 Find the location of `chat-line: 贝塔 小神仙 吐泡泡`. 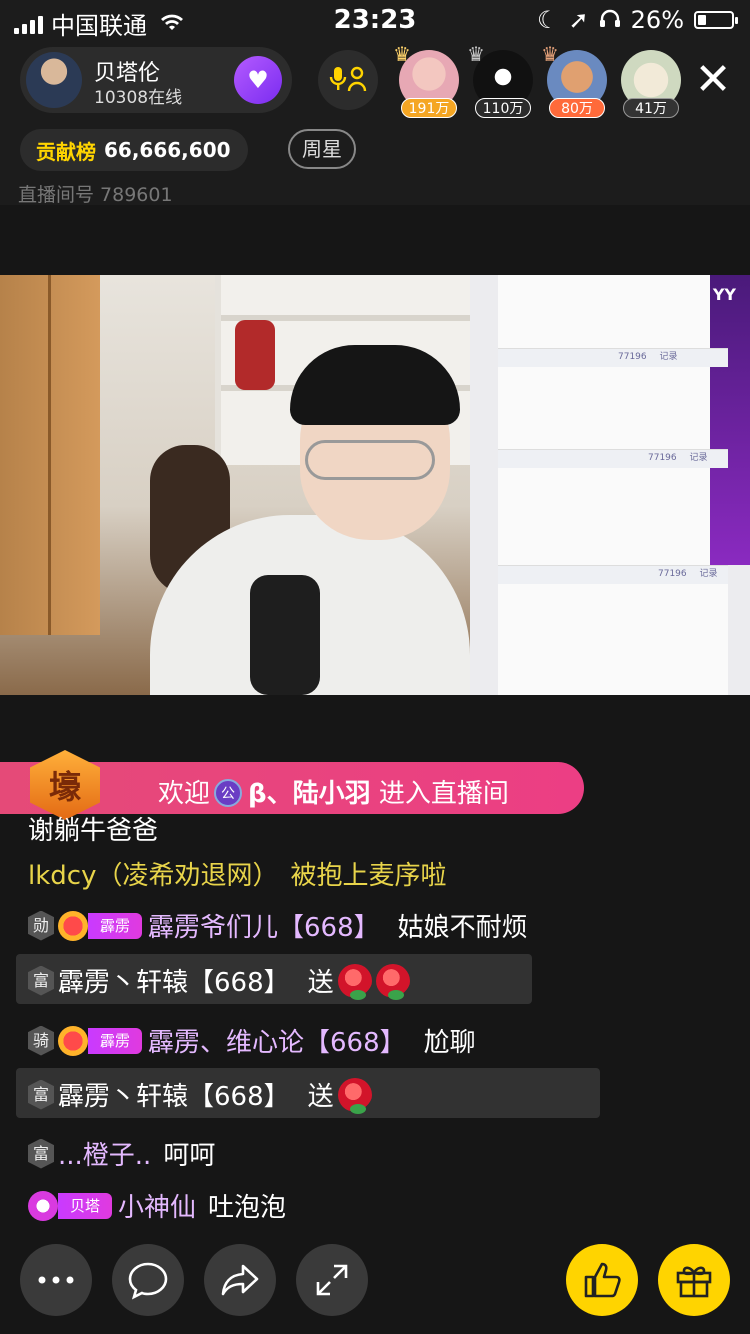

chat-line: 贝塔 小神仙 吐泡泡 is located at coordinates (157, 1205).